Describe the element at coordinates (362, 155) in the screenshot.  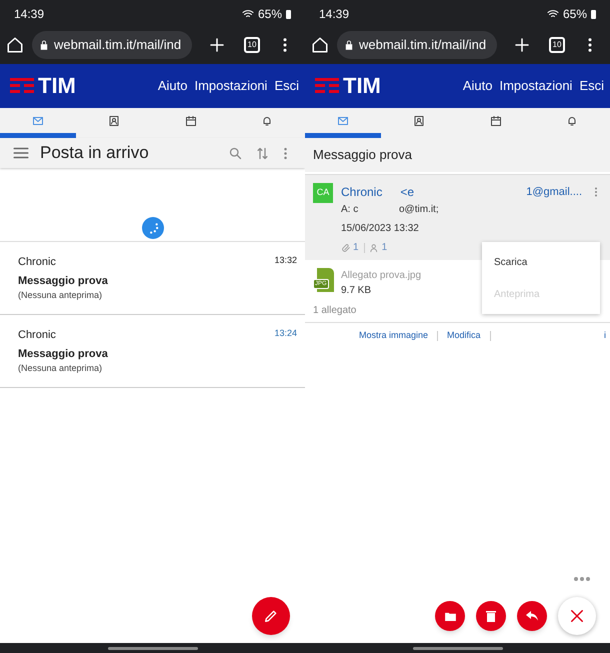
I see `message-title: Messaggio prova` at that location.